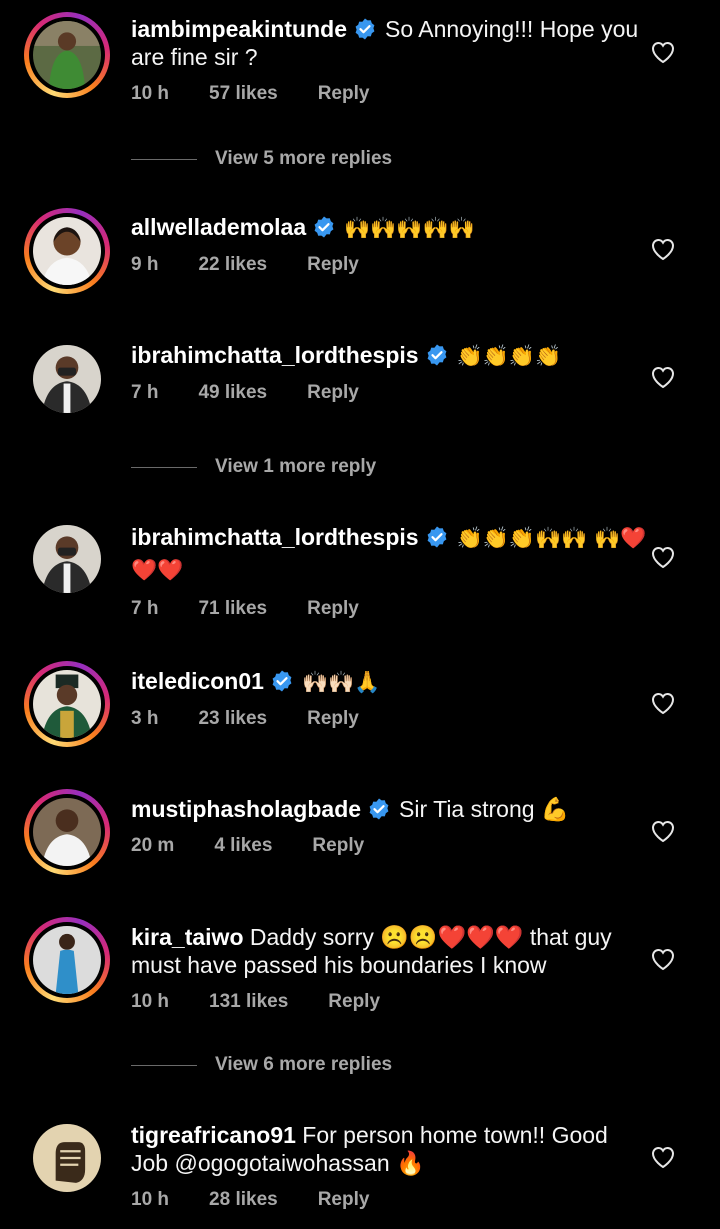 The width and height of the screenshot is (720, 1229). Describe the element at coordinates (197, 681) in the screenshot. I see `comment-username: iteledicon01` at that location.